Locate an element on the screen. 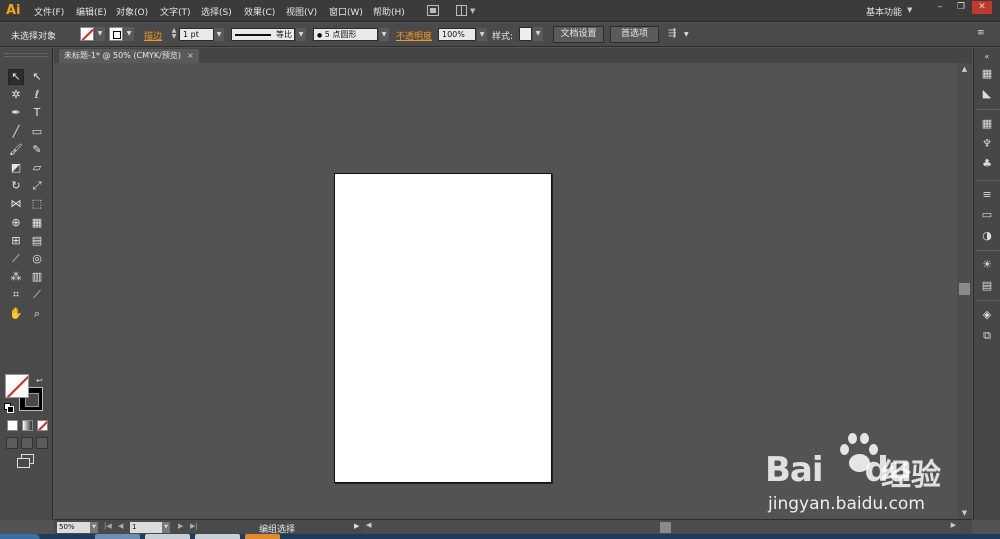 This screenshot has height=539, width=1000. fill-swatch is located at coordinates (17, 386).